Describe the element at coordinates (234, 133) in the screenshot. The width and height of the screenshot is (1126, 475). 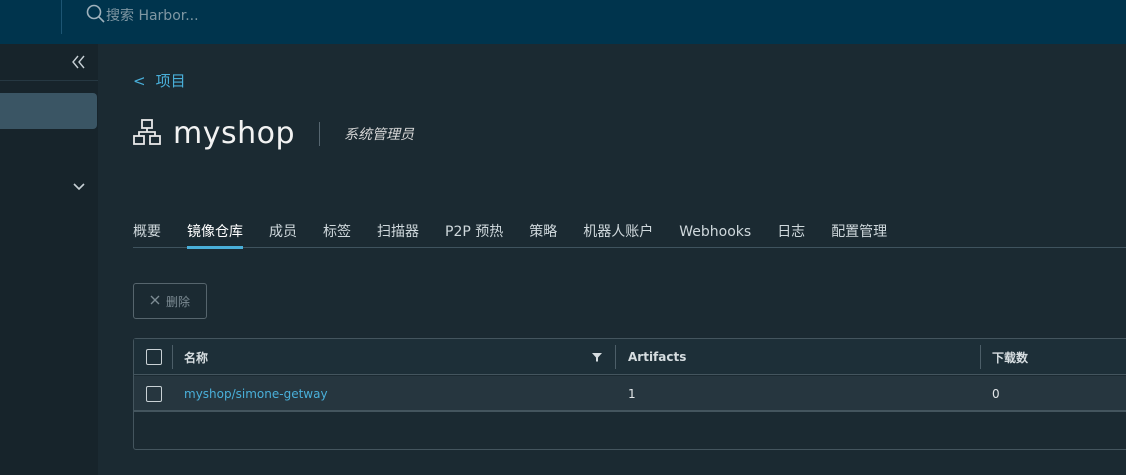
I see `page-title: myshop` at that location.